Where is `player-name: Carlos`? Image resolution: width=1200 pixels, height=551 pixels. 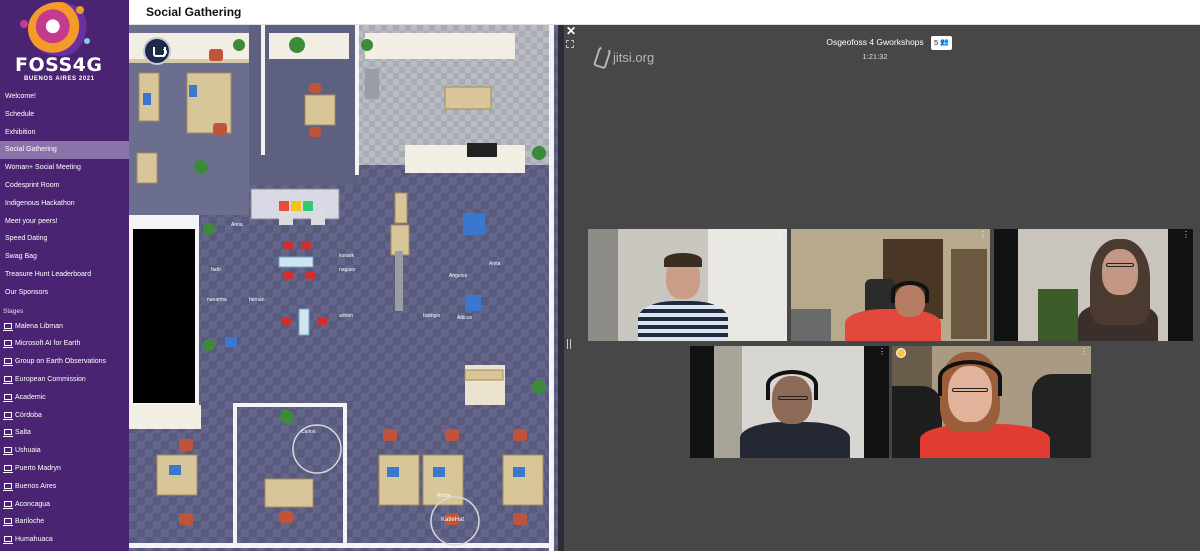
player-name: Carlos is located at coordinates (308, 432).